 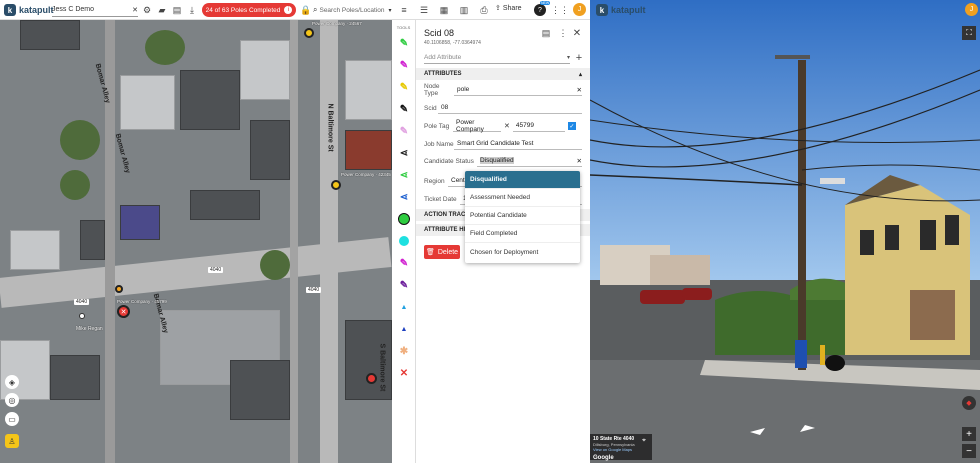 What do you see at coordinates (404, 373) in the screenshot?
I see `delete-x-icon: ✕` at bounding box center [404, 373].